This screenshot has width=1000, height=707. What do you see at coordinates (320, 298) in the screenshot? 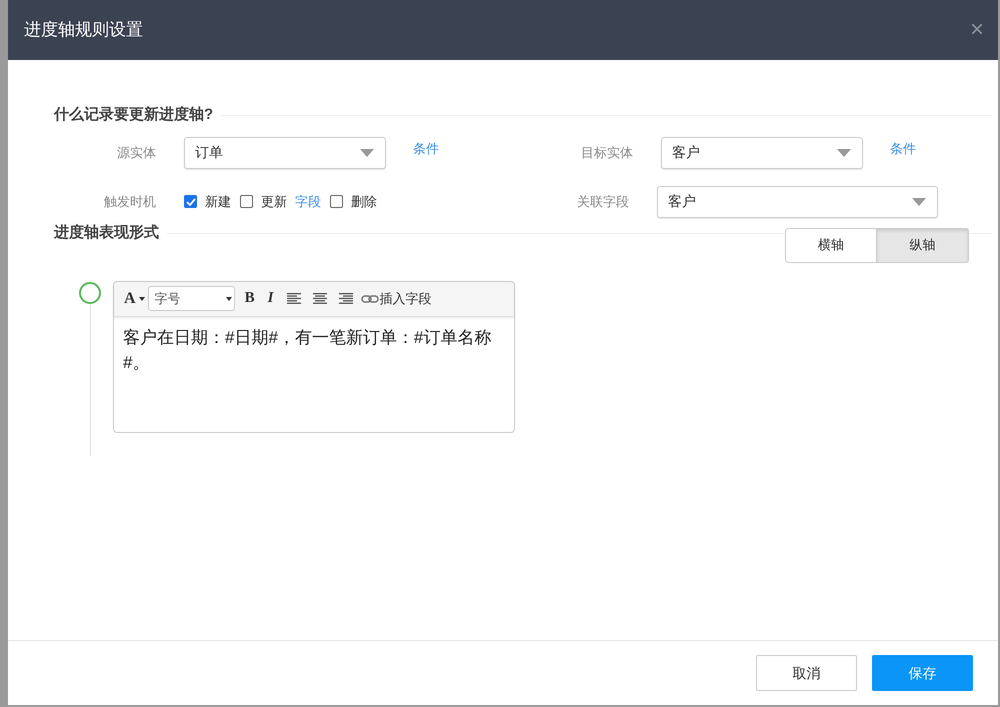
I see `align-center-icon` at bounding box center [320, 298].